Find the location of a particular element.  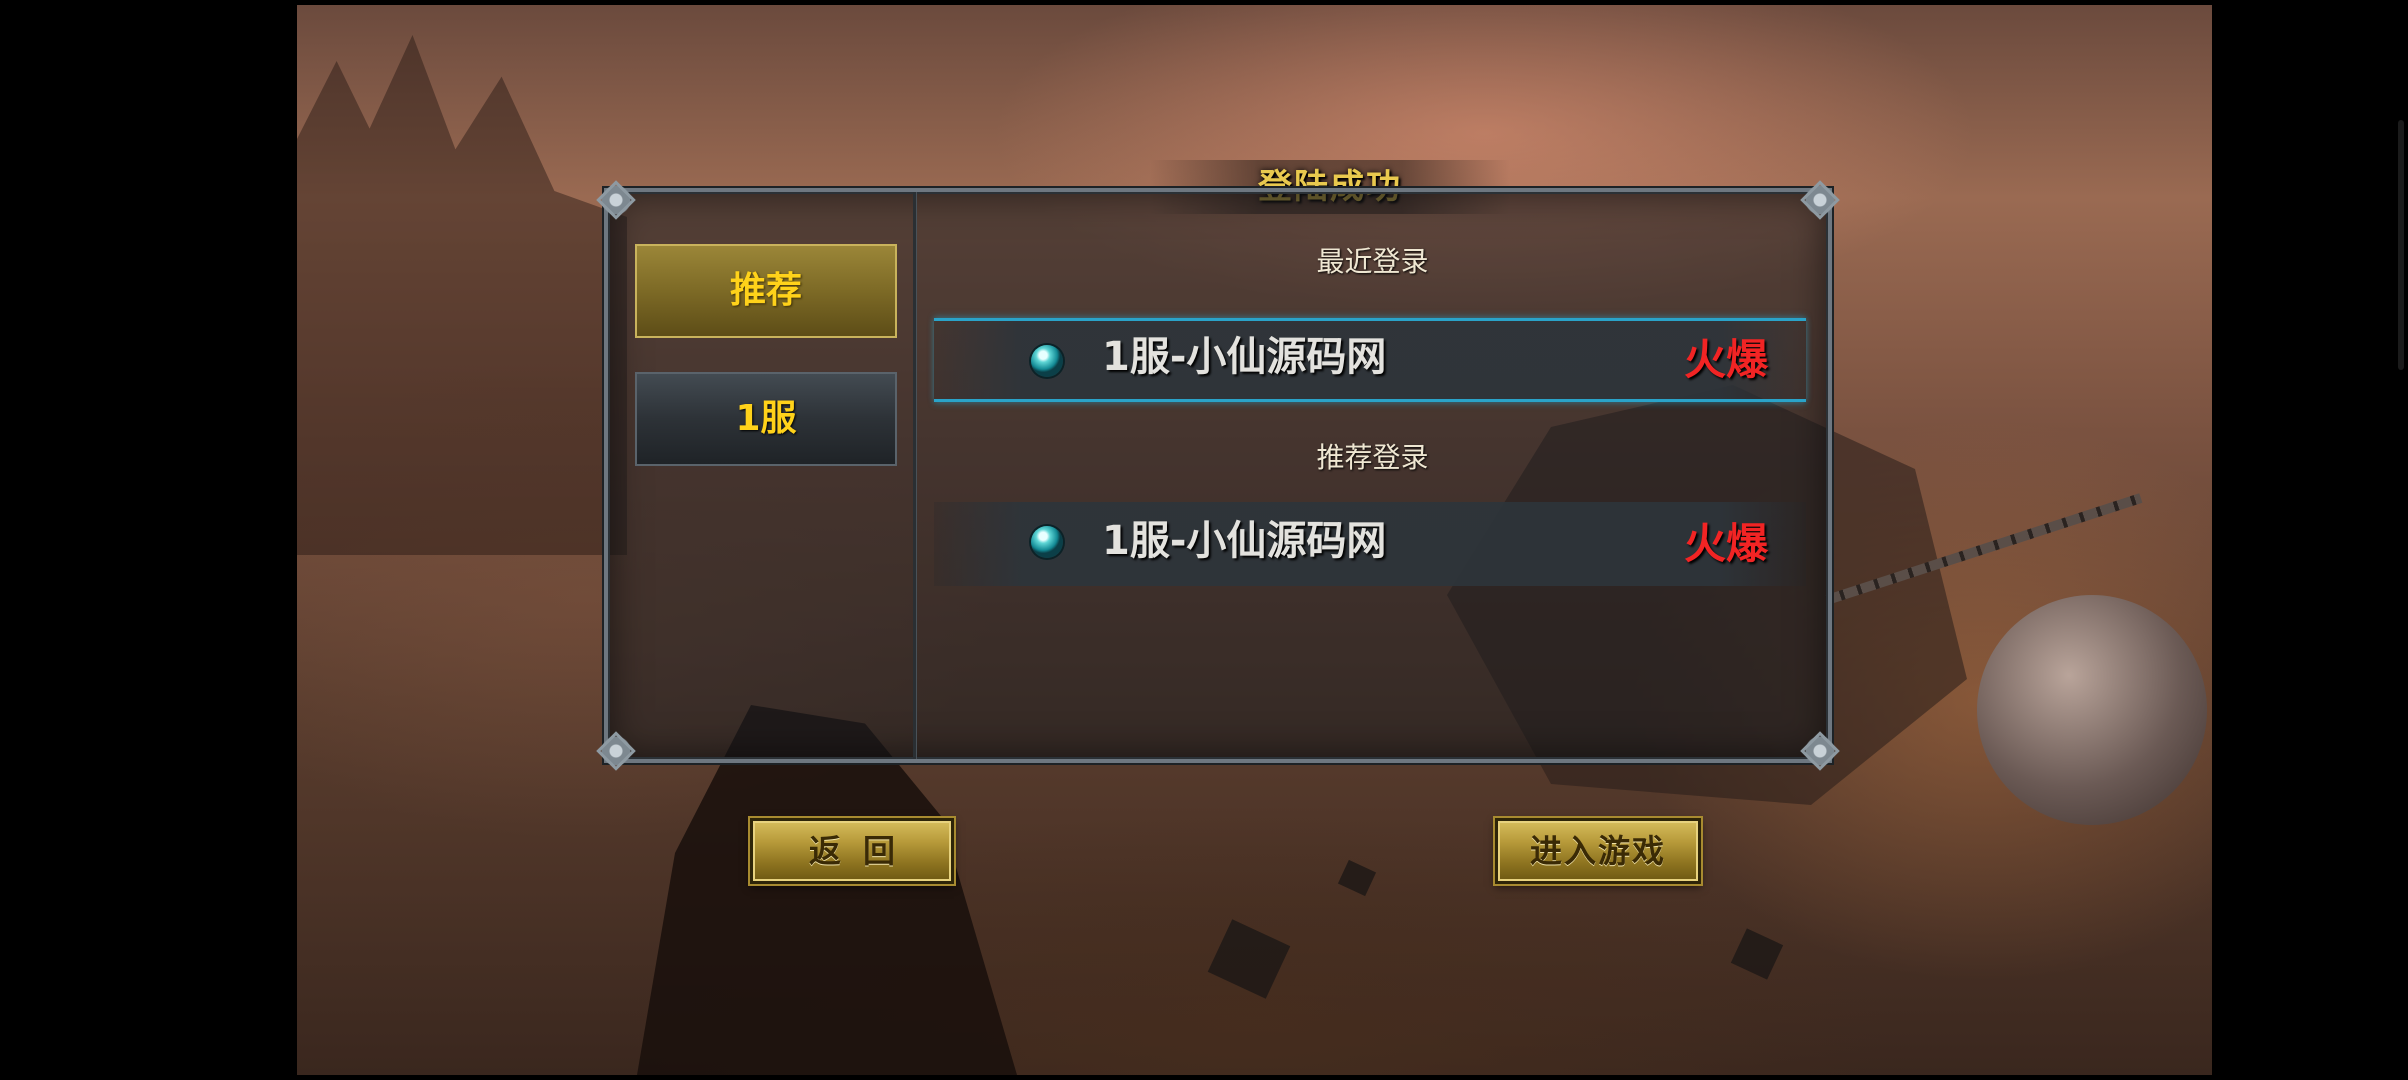

tab-recommend: 推荐 is located at coordinates (766, 291).